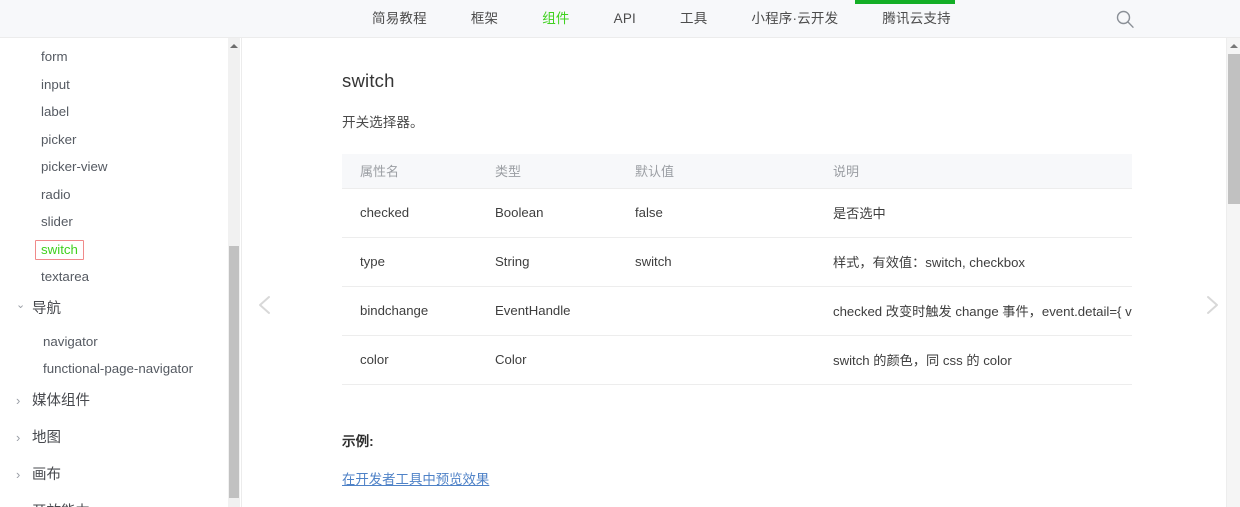 Image resolution: width=1240 pixels, height=507 pixels. I want to click on cell-attr-type: String, so click(547, 262).